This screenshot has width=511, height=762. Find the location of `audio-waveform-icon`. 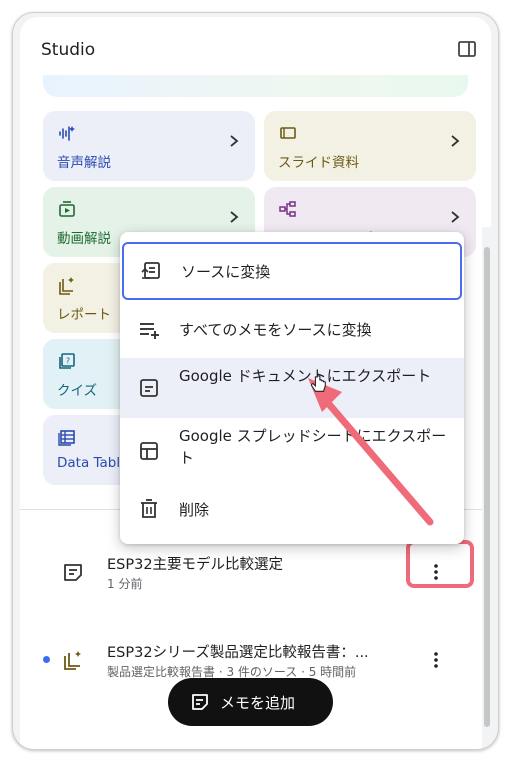

audio-waveform-icon is located at coordinates (67, 133).